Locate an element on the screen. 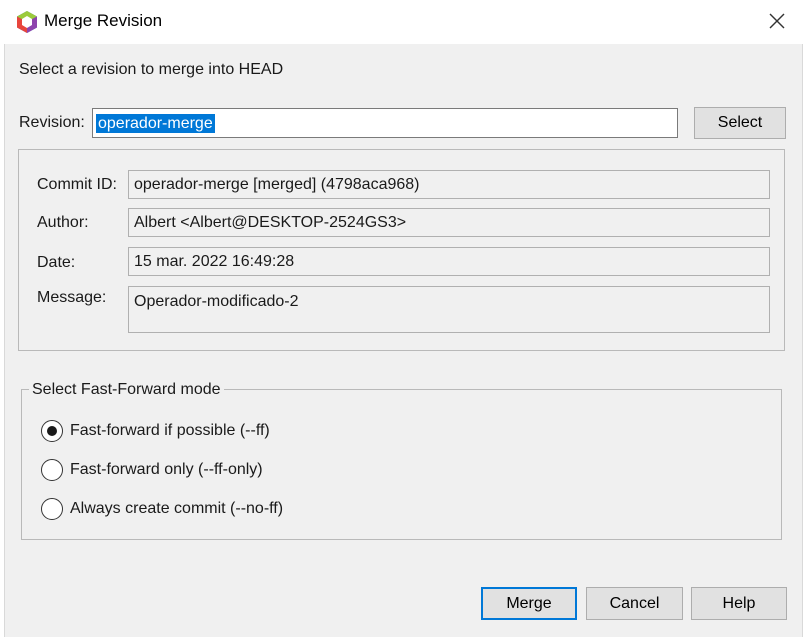 Image resolution: width=806 pixels, height=637 pixels. help-button: Help is located at coordinates (739, 603).